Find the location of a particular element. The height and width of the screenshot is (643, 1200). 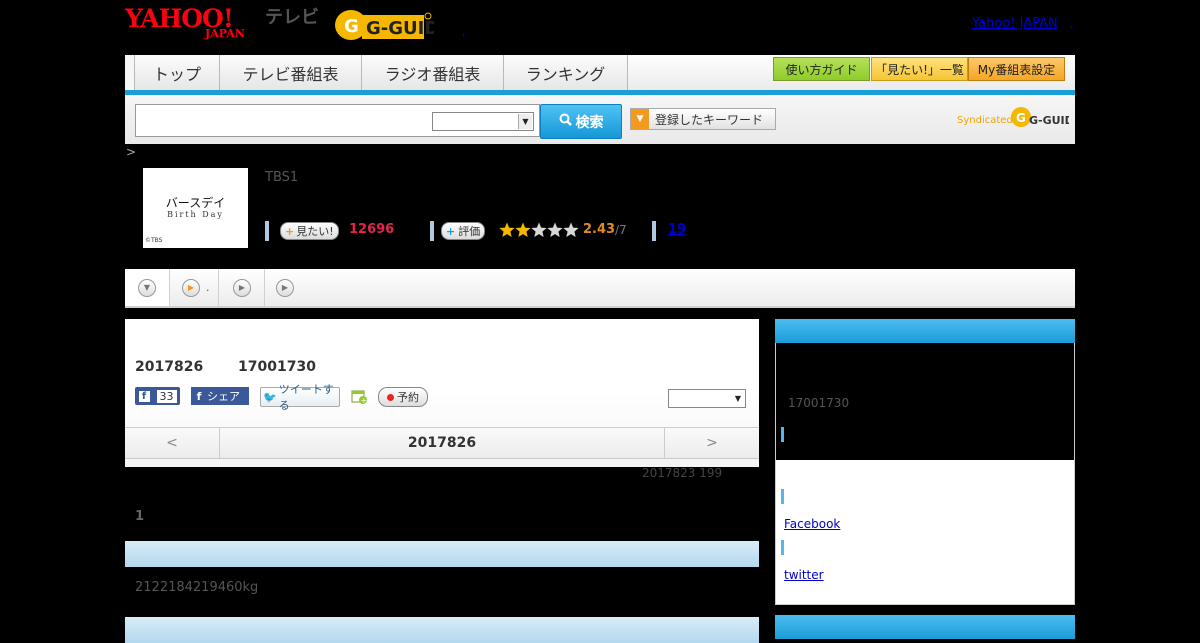

device-select: ▼ is located at coordinates (707, 398).